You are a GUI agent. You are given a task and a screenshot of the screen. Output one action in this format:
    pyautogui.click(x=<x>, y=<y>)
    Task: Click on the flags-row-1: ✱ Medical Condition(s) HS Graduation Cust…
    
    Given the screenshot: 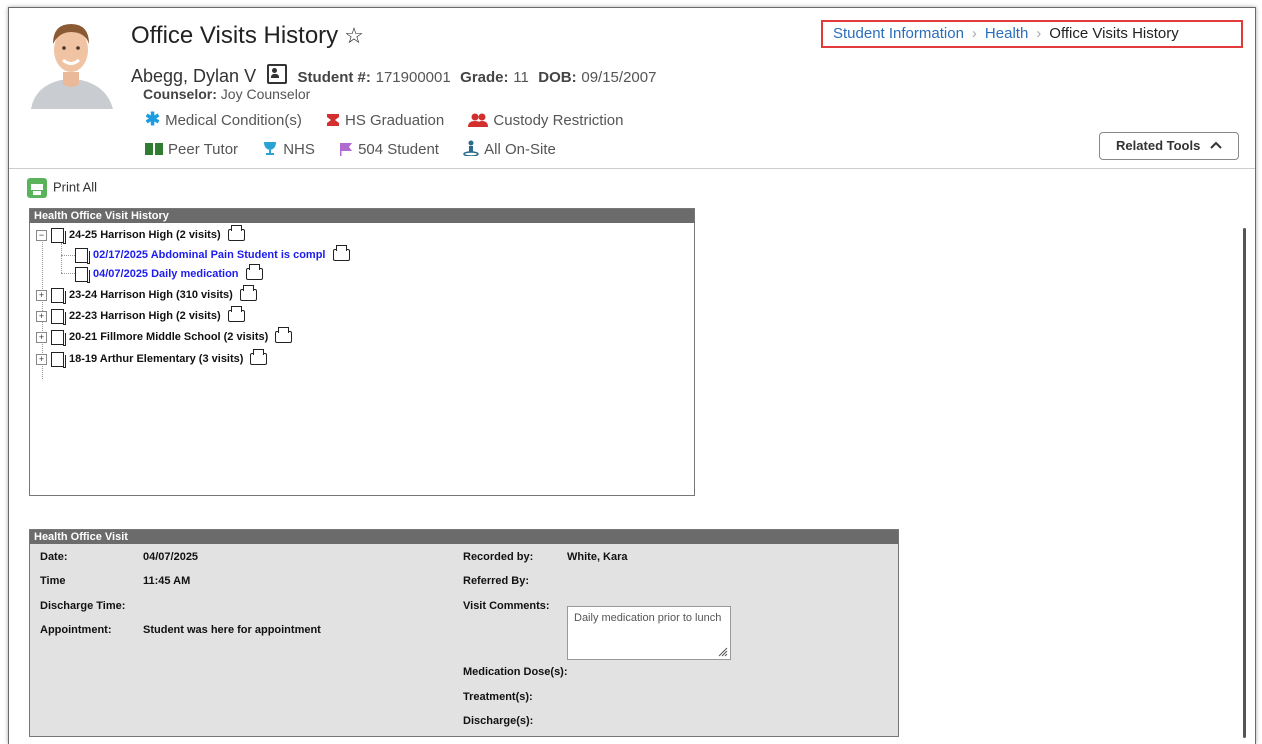 What is the action you would take?
    pyautogui.click(x=394, y=119)
    